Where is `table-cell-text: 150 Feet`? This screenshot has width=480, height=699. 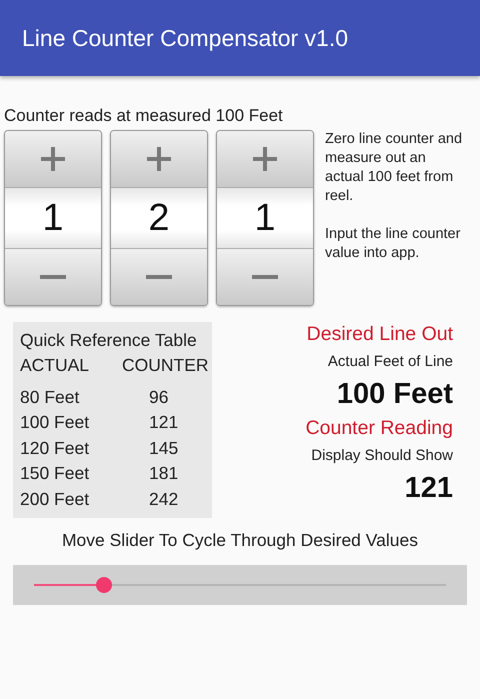
table-cell-text: 150 Feet is located at coordinates (55, 473).